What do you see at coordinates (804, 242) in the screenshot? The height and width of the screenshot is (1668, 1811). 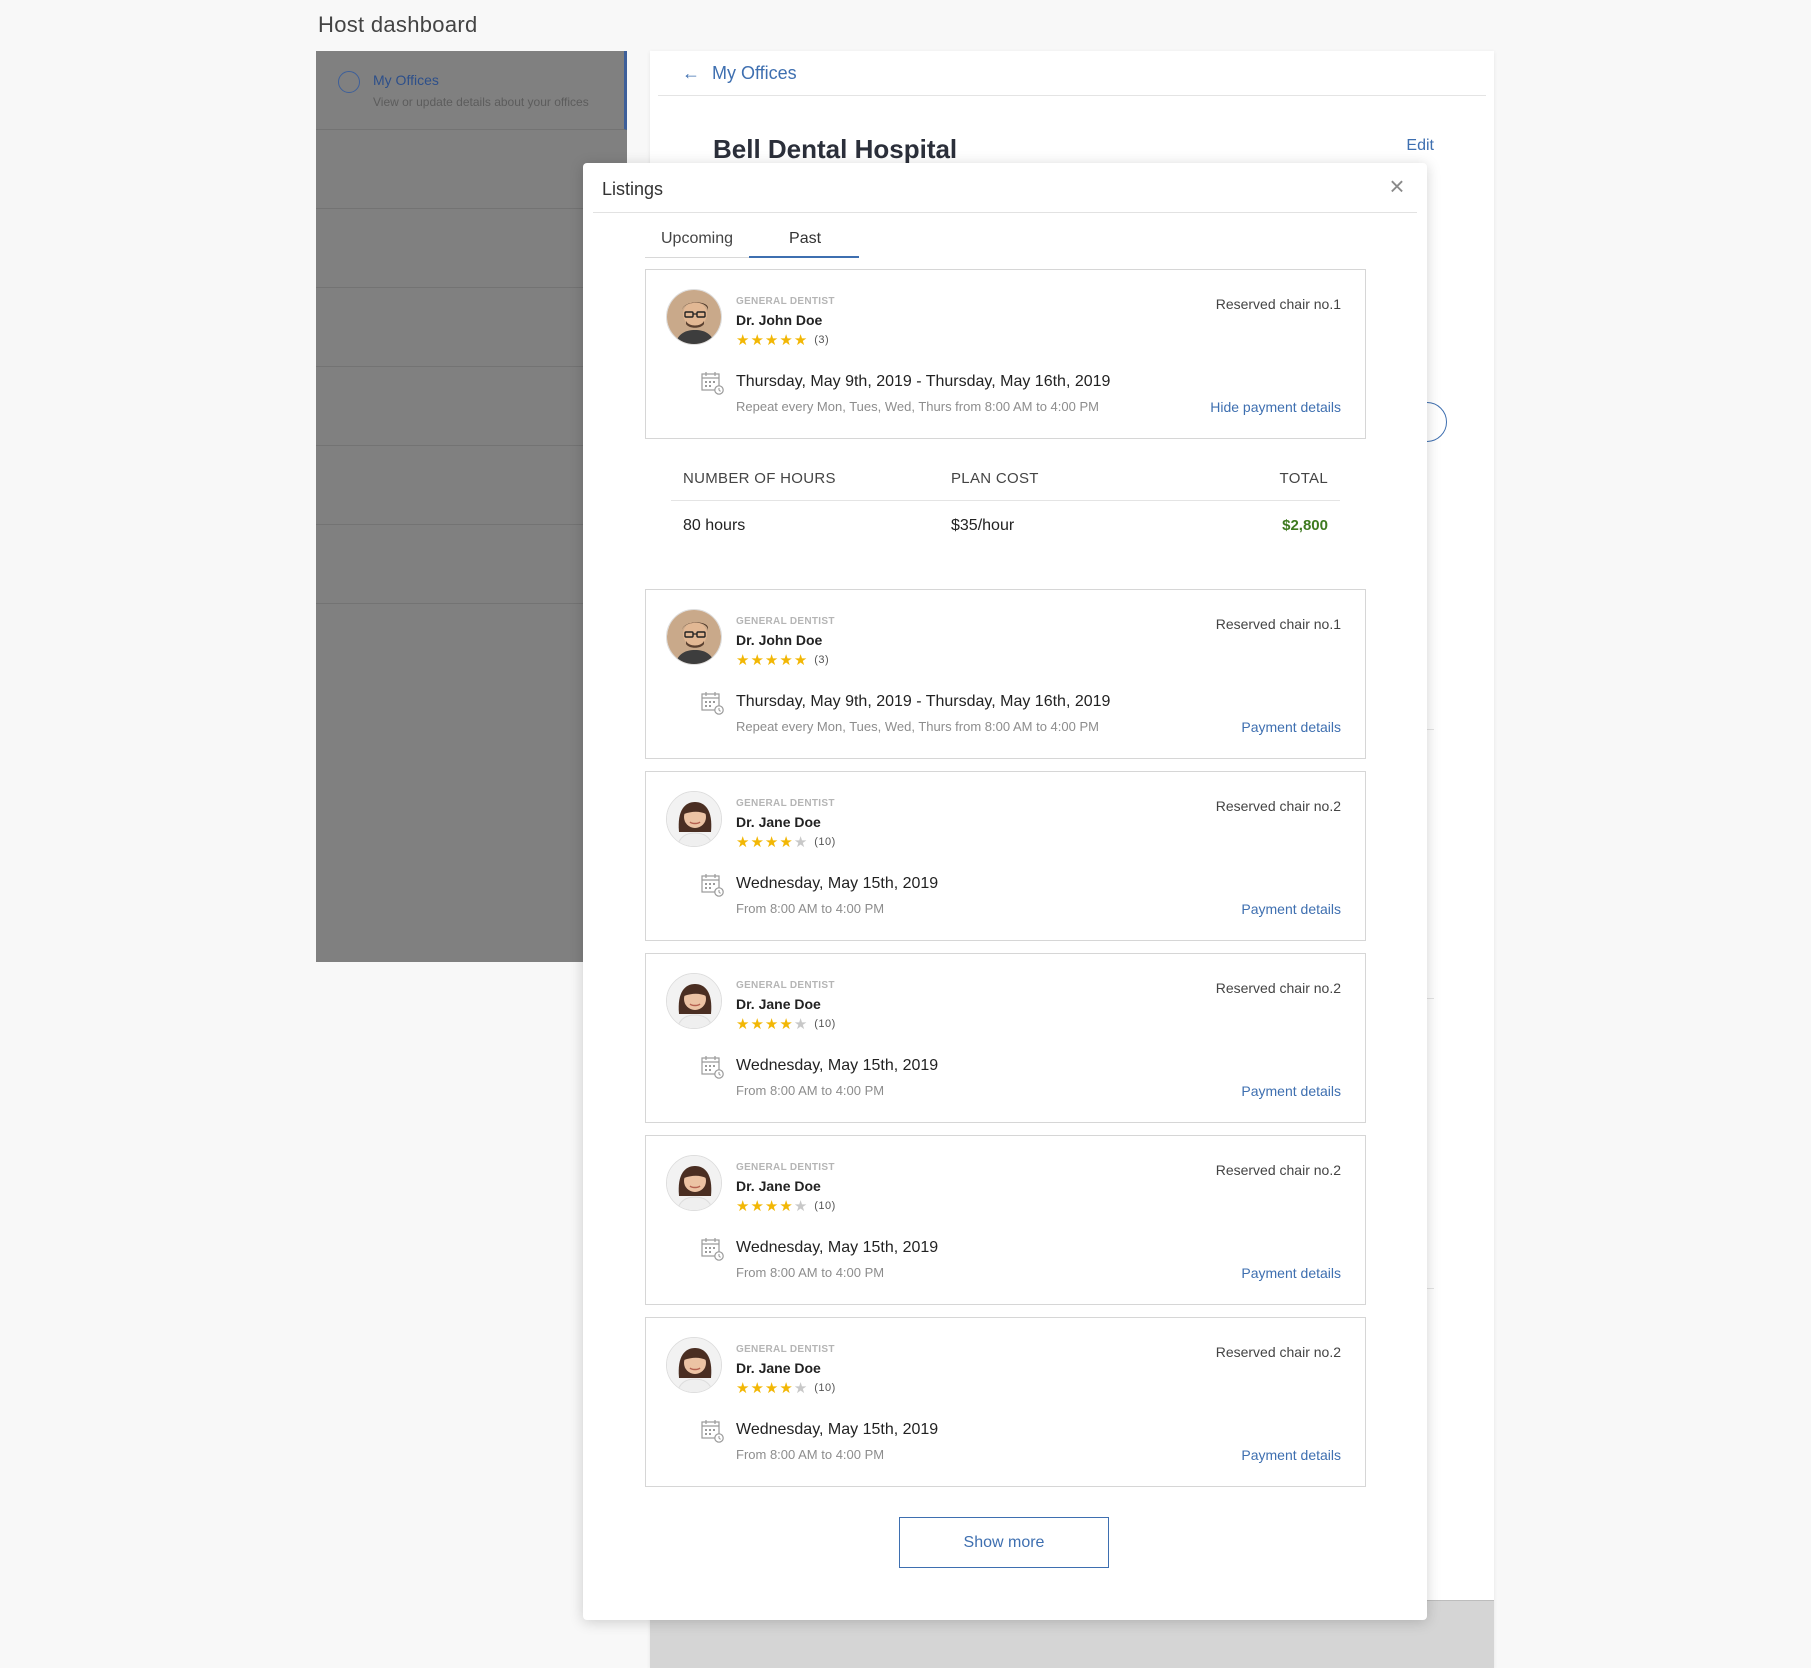 I see `tab-past: Past` at bounding box center [804, 242].